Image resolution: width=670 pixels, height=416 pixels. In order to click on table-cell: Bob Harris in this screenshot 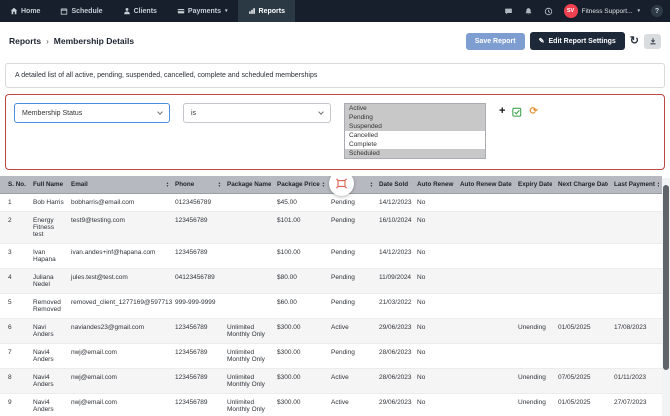, I will do `click(49, 202)`.